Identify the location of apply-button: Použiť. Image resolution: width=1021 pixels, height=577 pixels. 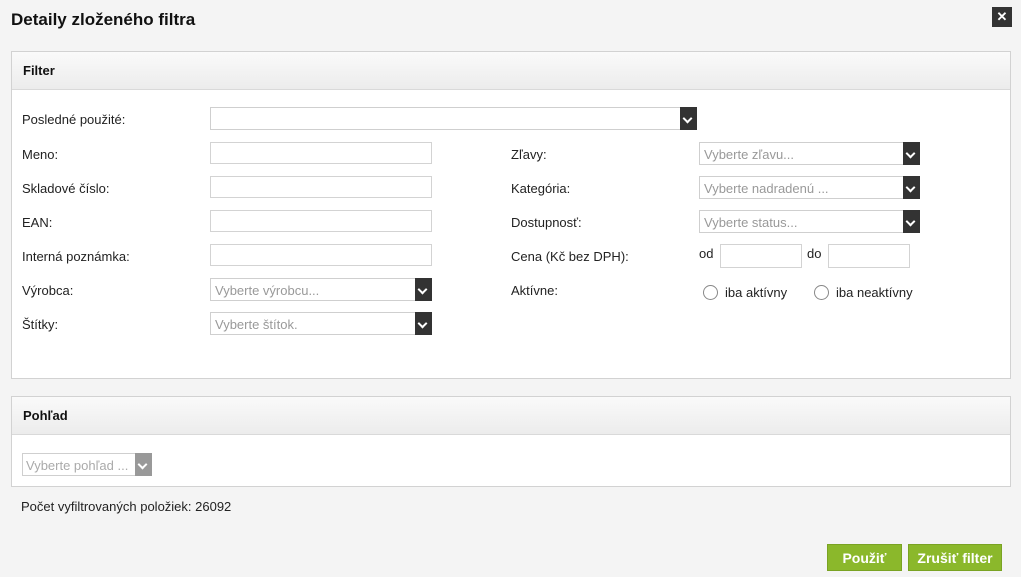
(864, 557).